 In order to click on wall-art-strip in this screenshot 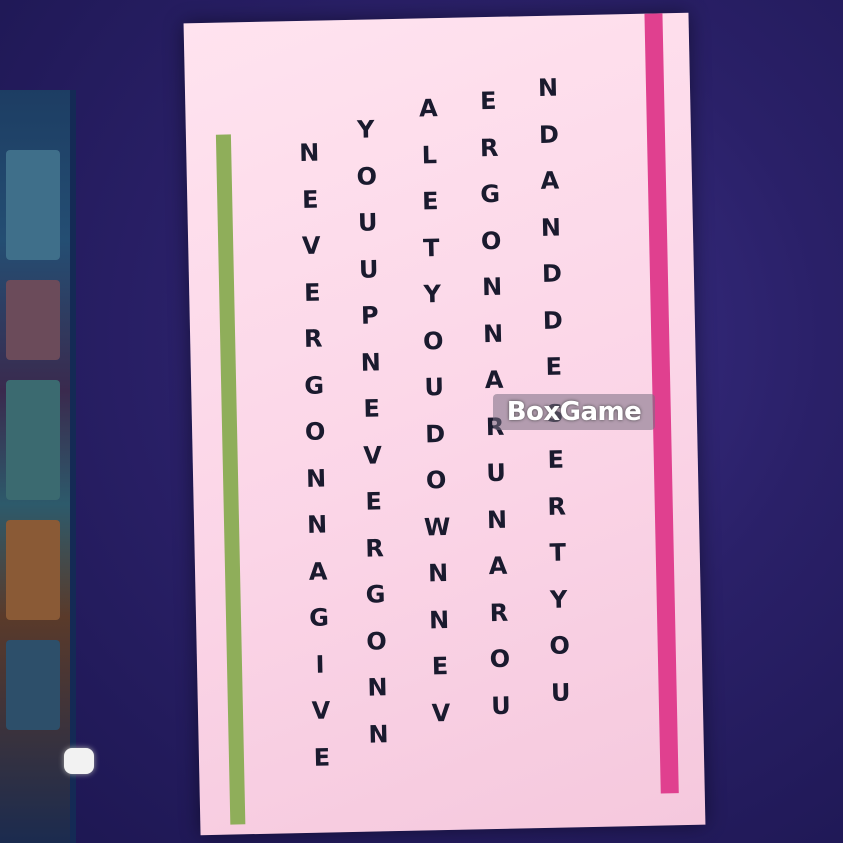, I will do `click(38, 466)`.